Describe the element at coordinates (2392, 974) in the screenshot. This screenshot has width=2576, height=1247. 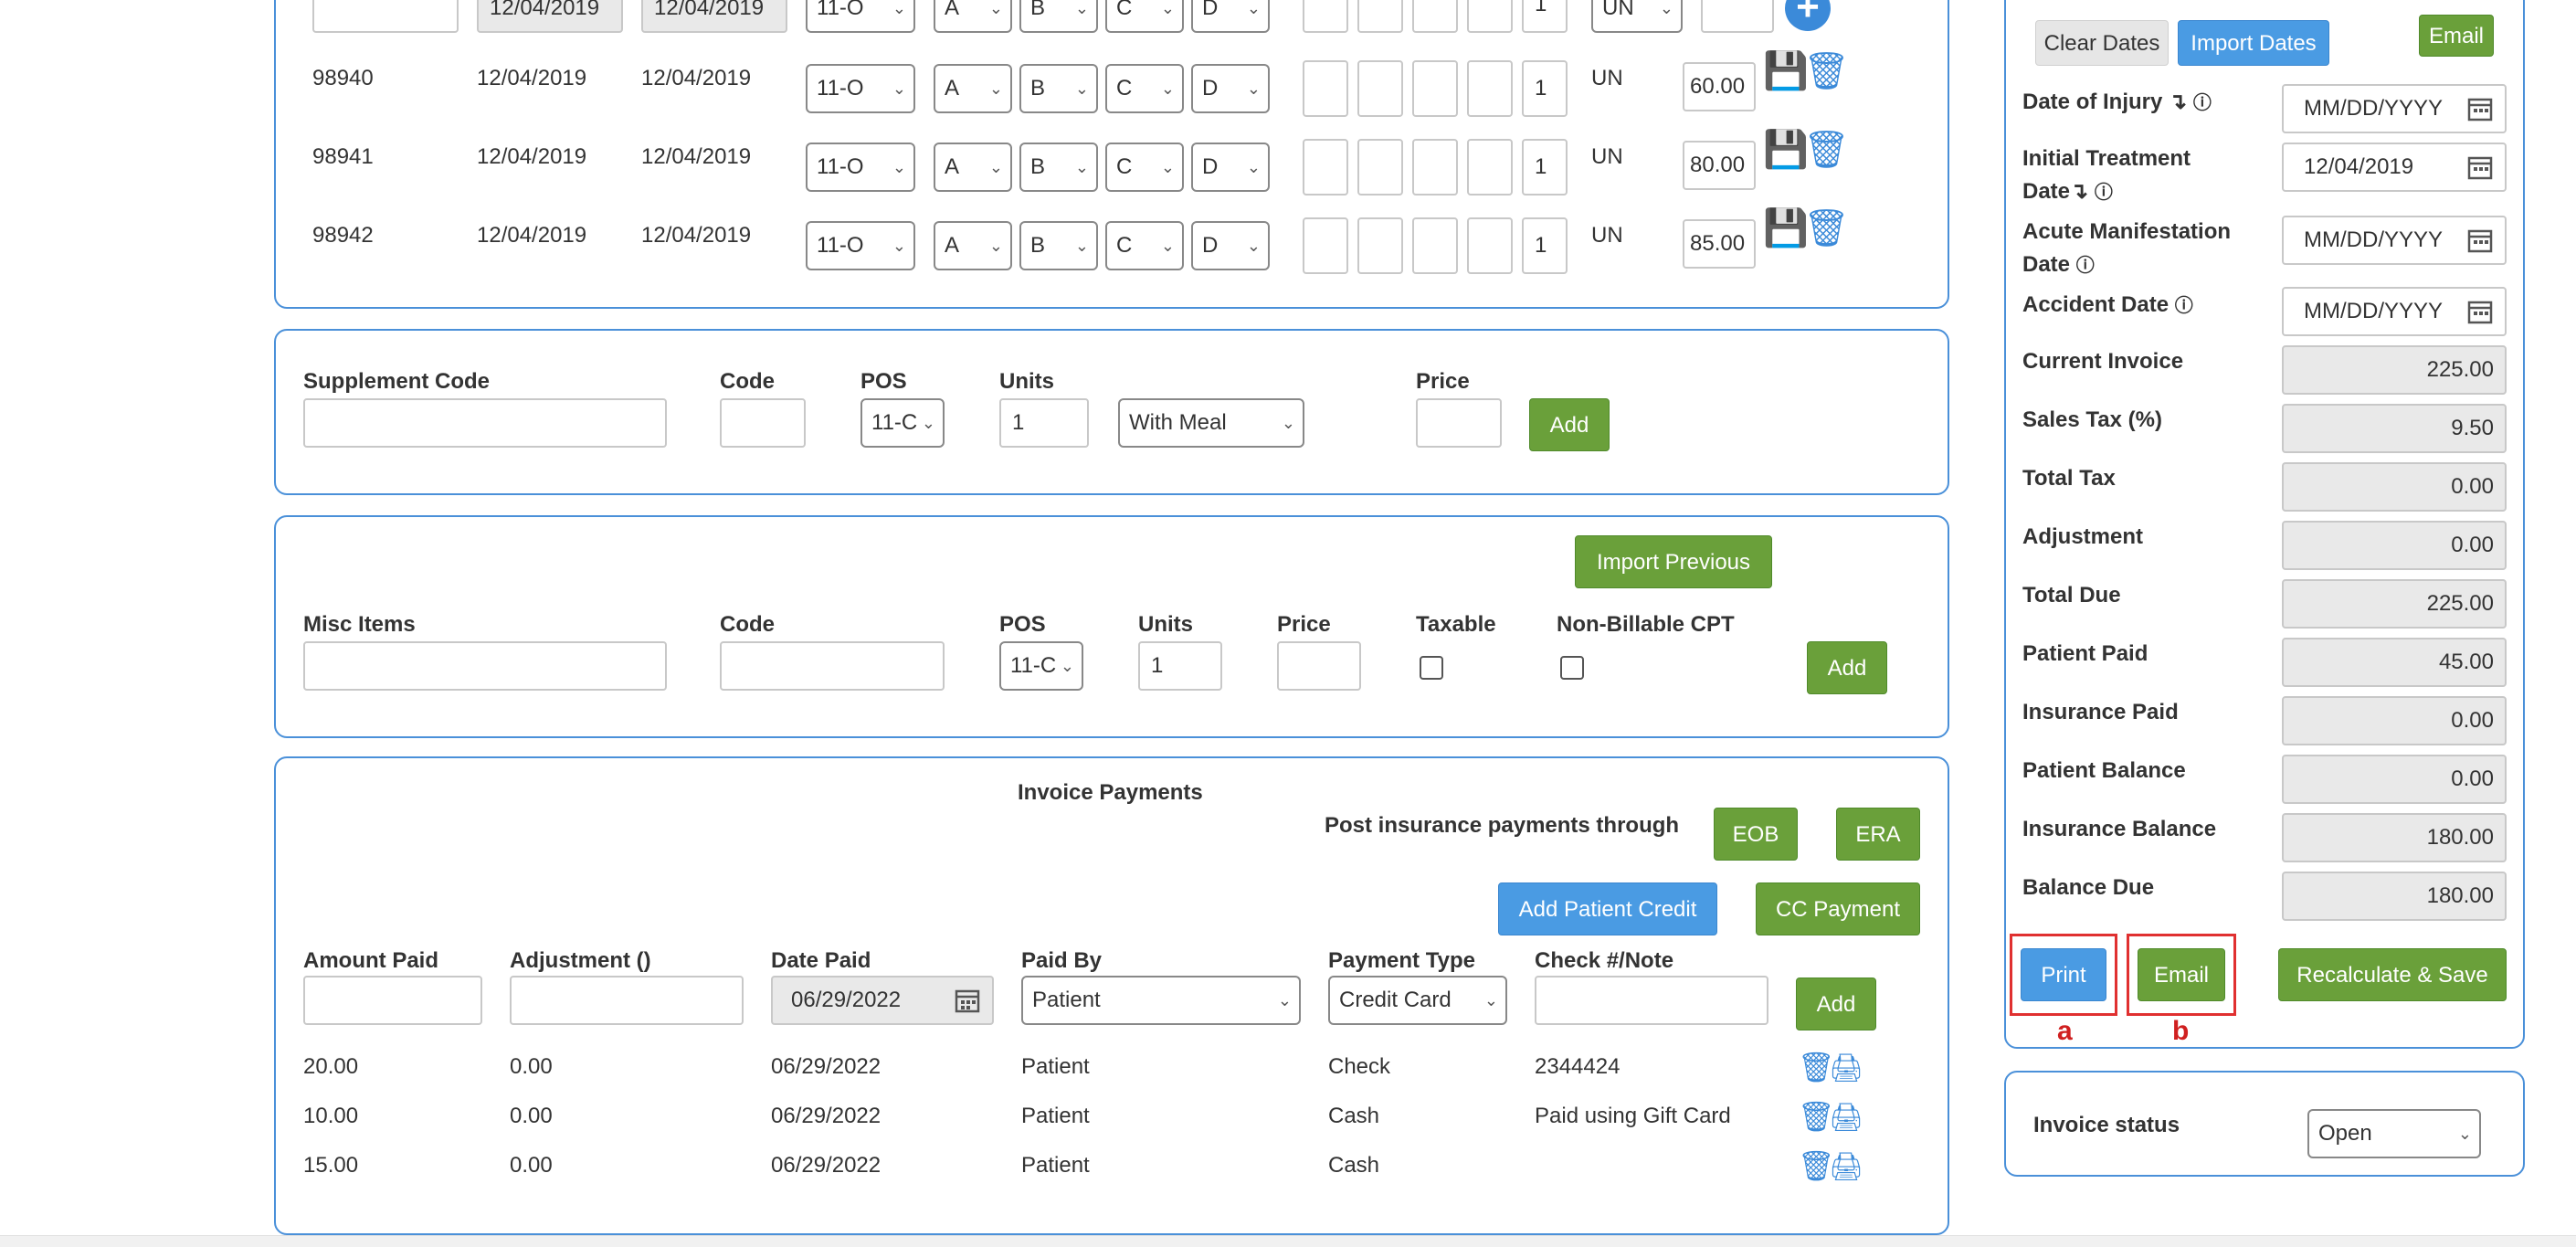
I see `recalculate-save-button: Recalculate & Save` at that location.